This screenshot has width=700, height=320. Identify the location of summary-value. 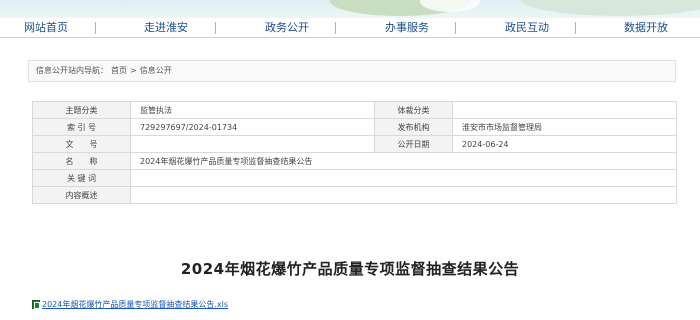
(403, 195).